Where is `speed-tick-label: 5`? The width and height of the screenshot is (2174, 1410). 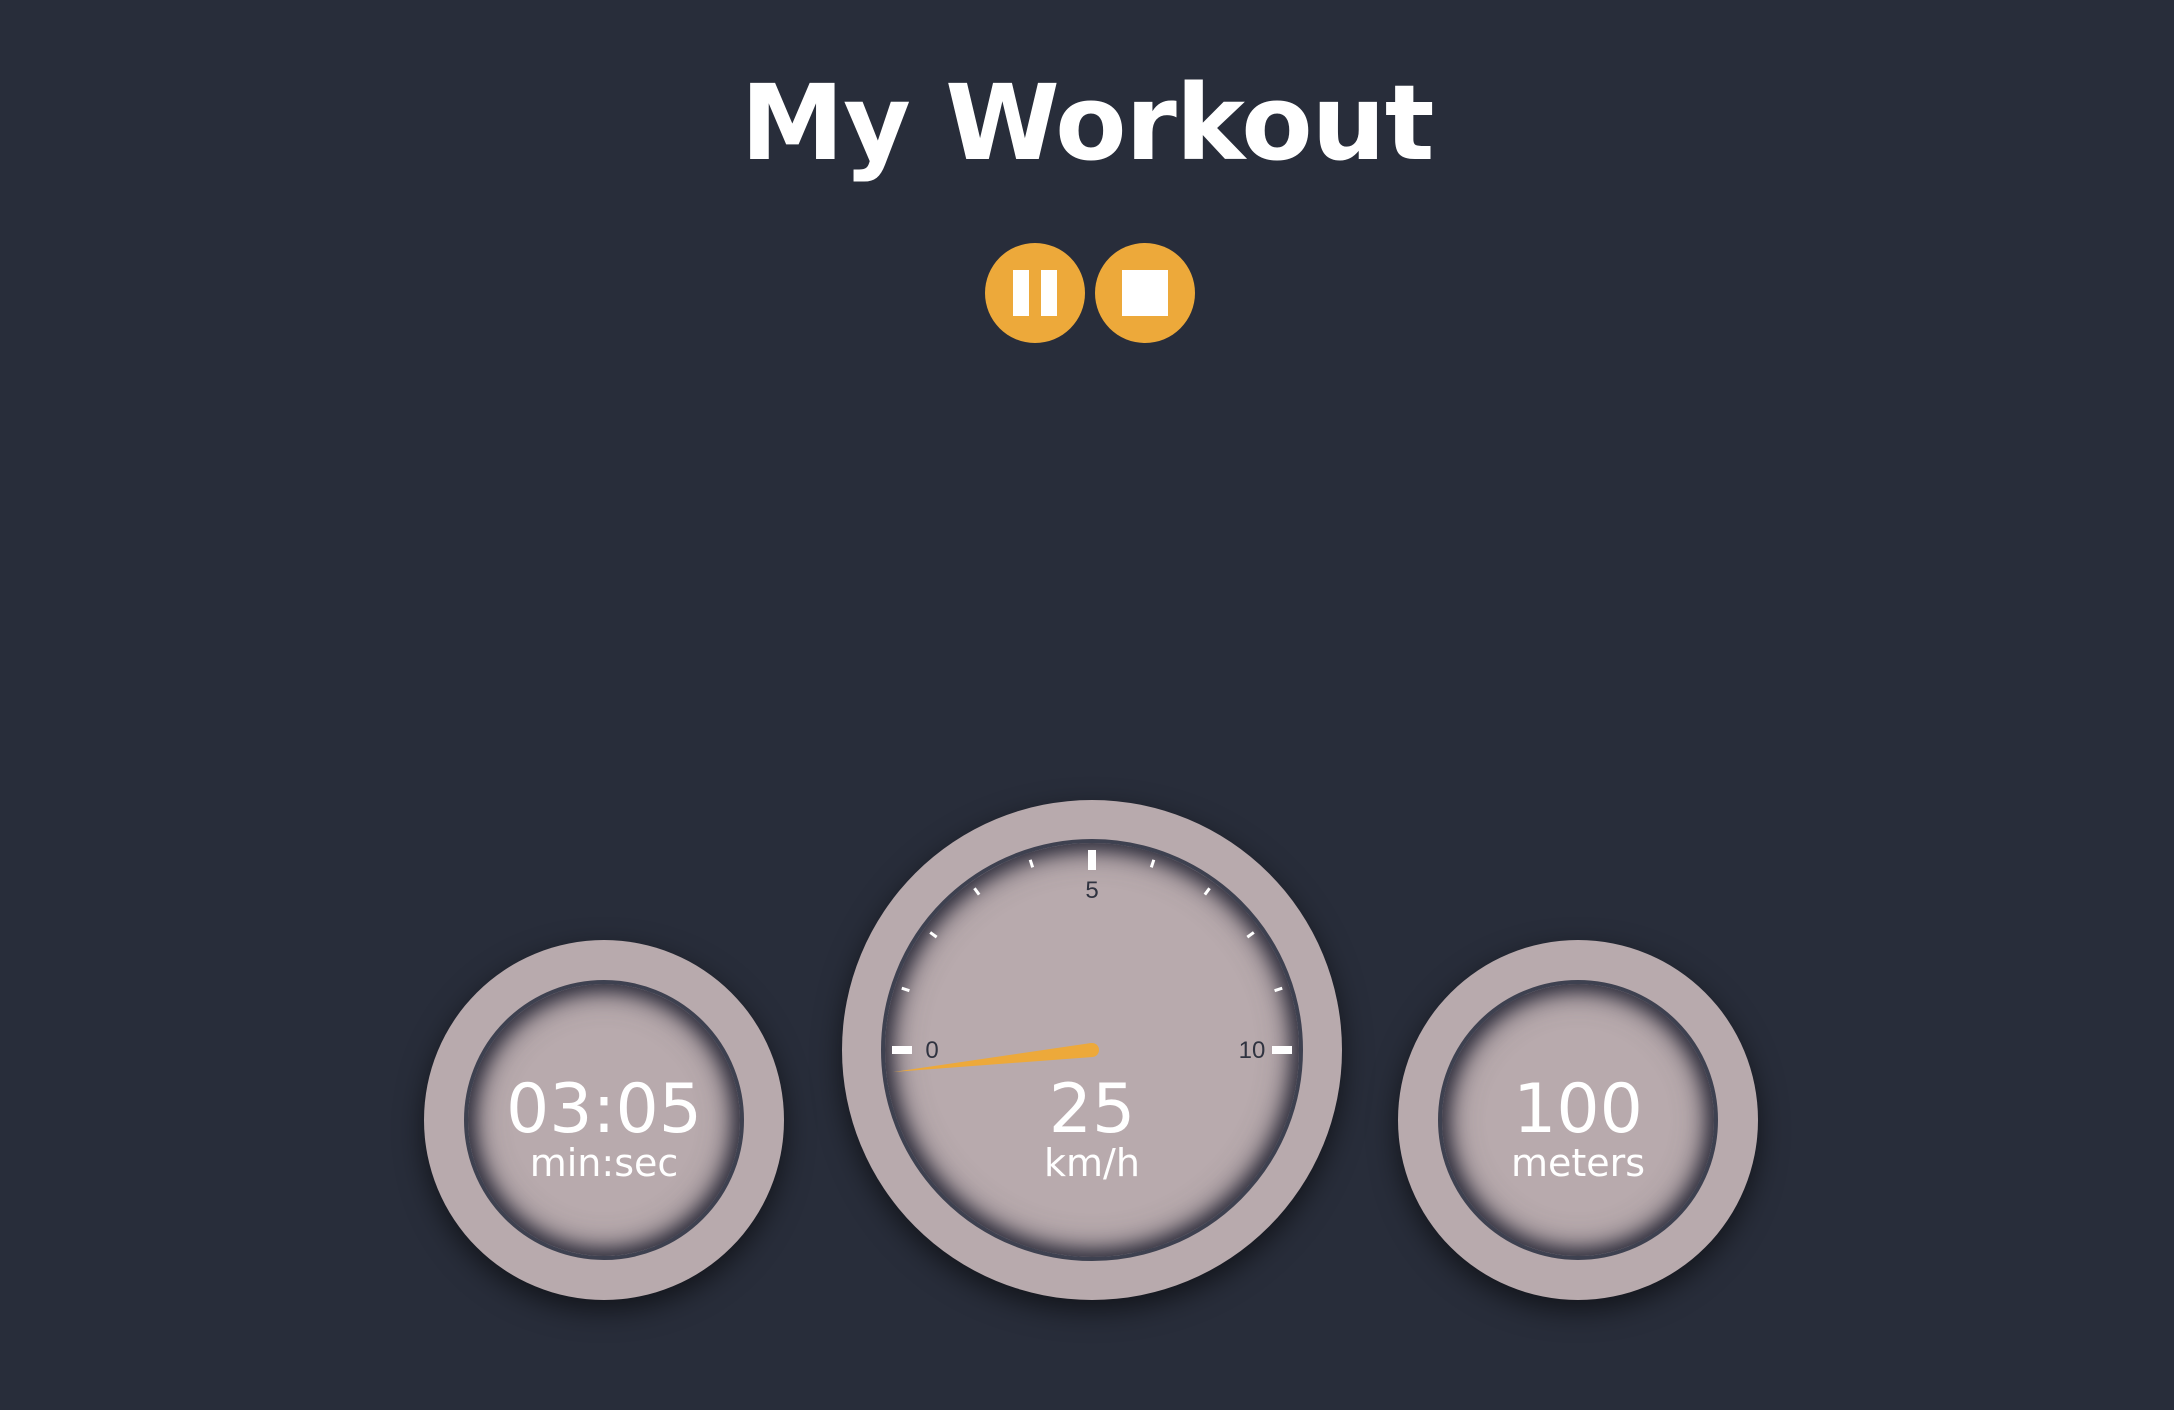 speed-tick-label: 5 is located at coordinates (1091, 890).